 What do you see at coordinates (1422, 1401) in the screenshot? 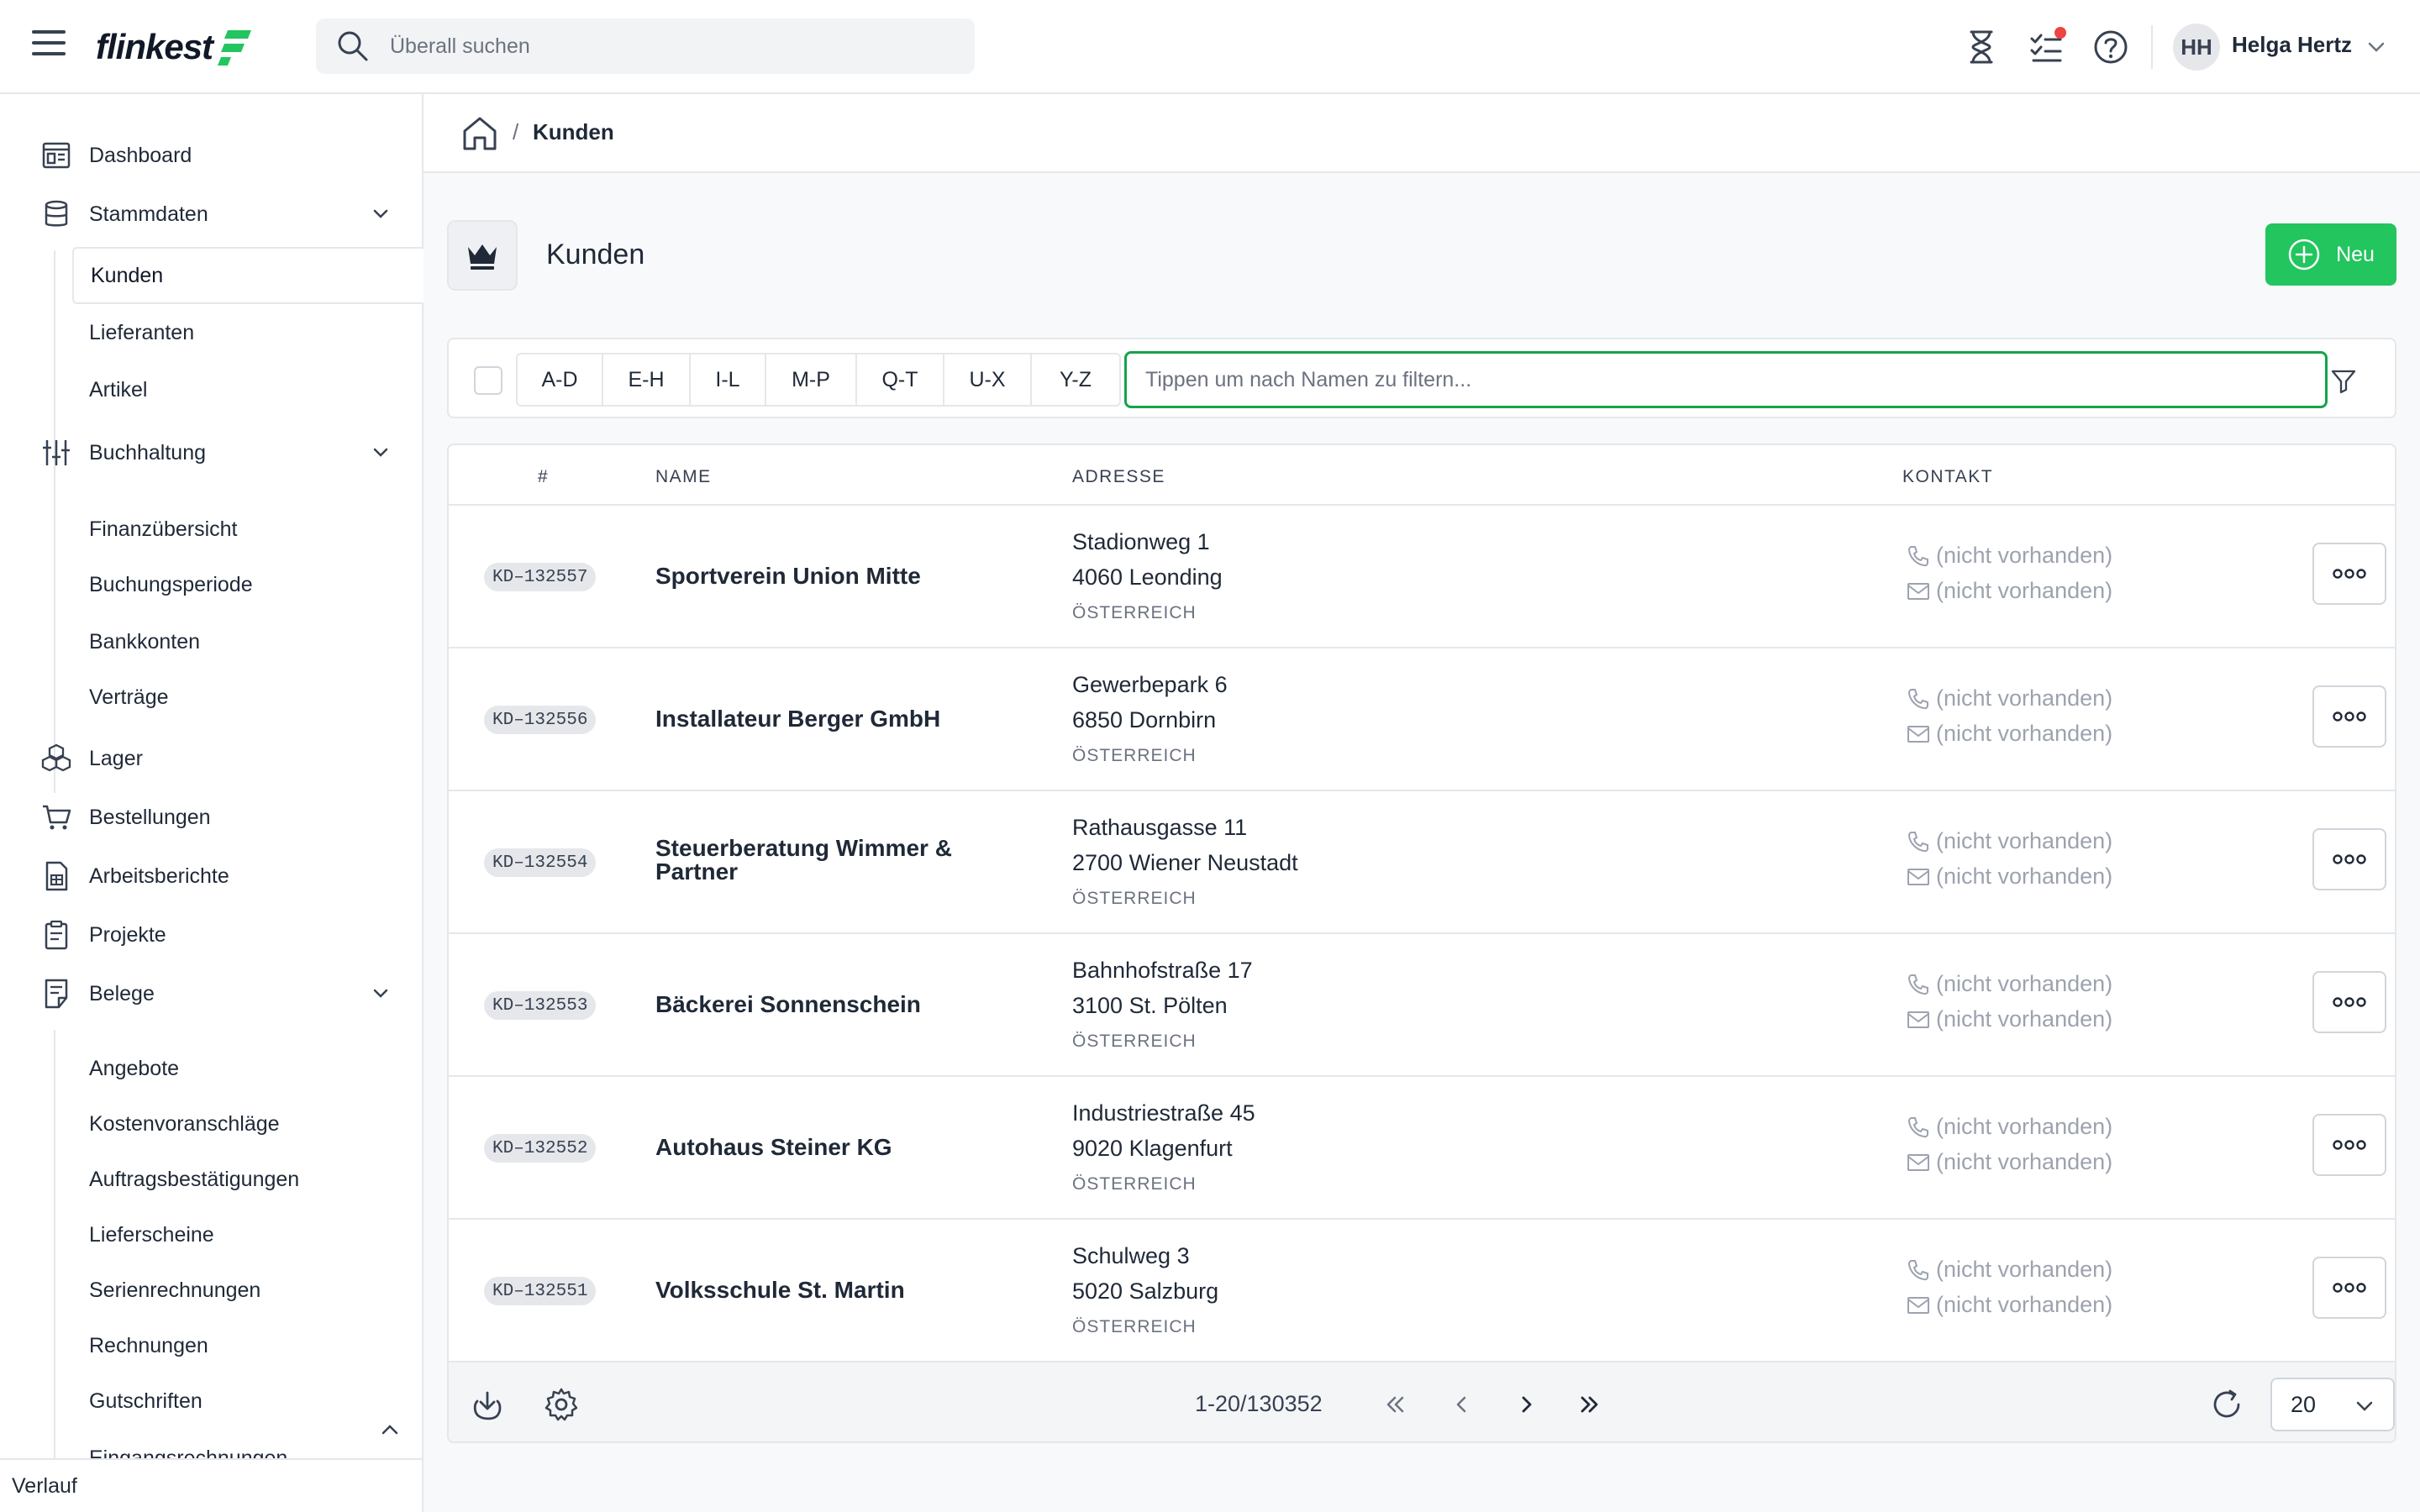
I see `table-footer: 1-20/130352 20` at bounding box center [1422, 1401].